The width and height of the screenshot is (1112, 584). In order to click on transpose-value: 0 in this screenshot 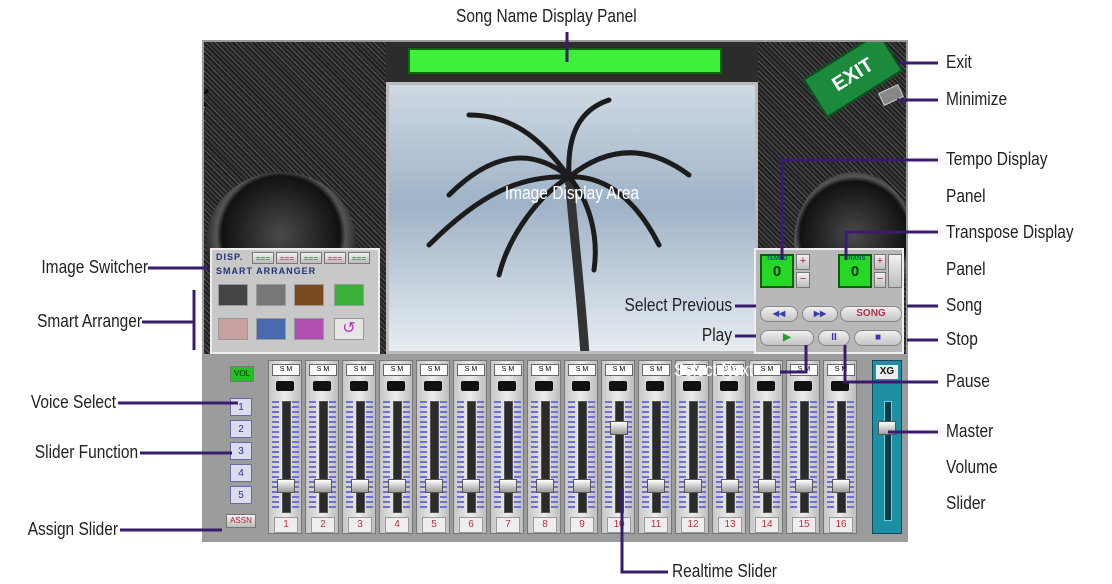, I will do `click(855, 271)`.